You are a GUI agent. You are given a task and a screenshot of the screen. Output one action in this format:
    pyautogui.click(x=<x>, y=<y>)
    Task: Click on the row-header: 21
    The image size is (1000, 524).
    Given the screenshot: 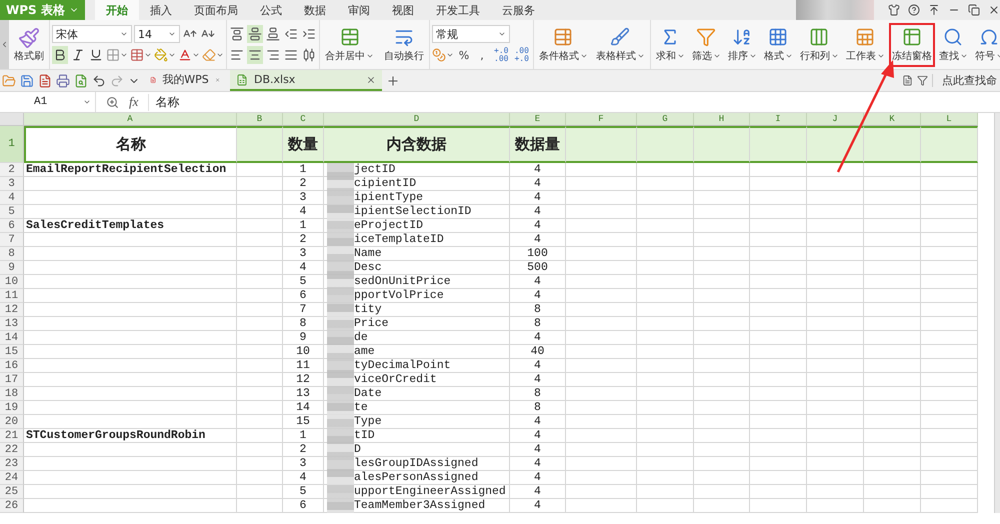 What is the action you would take?
    pyautogui.click(x=12, y=436)
    